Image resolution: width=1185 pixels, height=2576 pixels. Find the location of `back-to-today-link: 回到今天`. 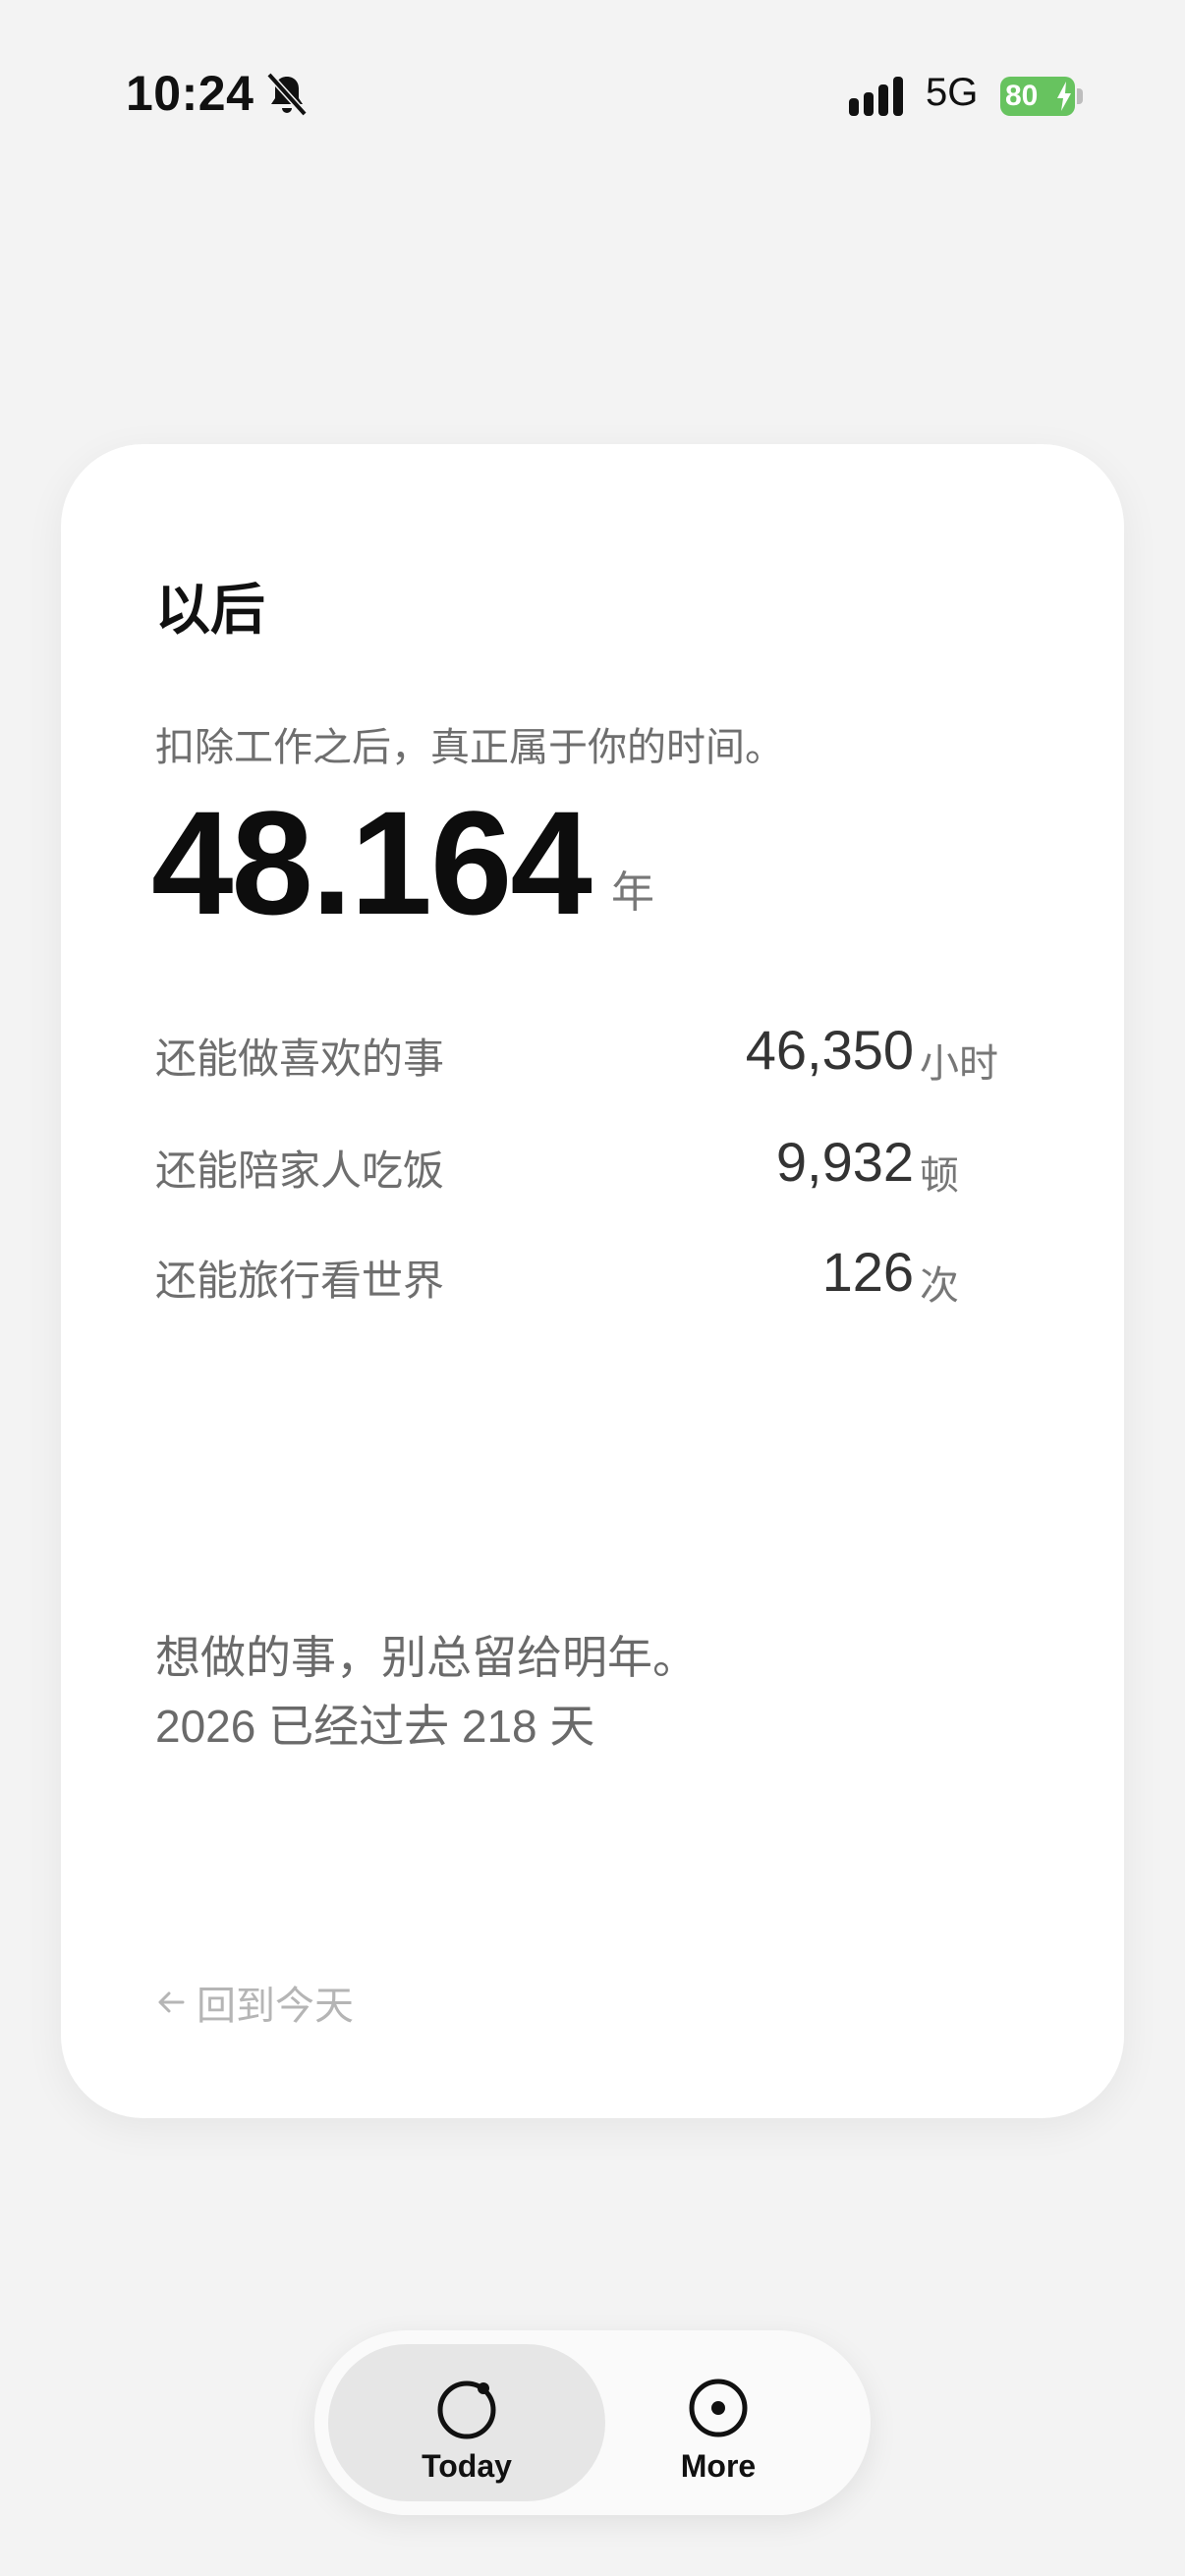

back-to-today-link: 回到今天 is located at coordinates (254, 2002).